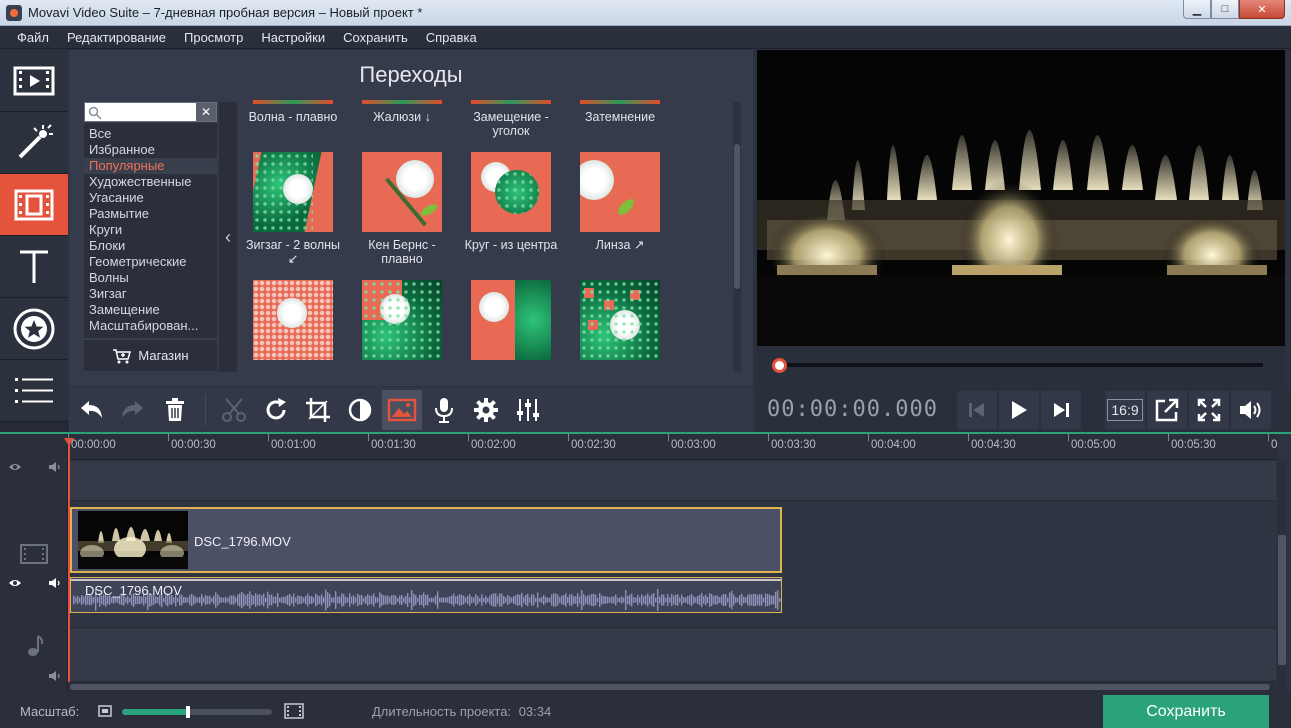 The image size is (1291, 728). I want to click on more-tool-button, so click(34, 391).